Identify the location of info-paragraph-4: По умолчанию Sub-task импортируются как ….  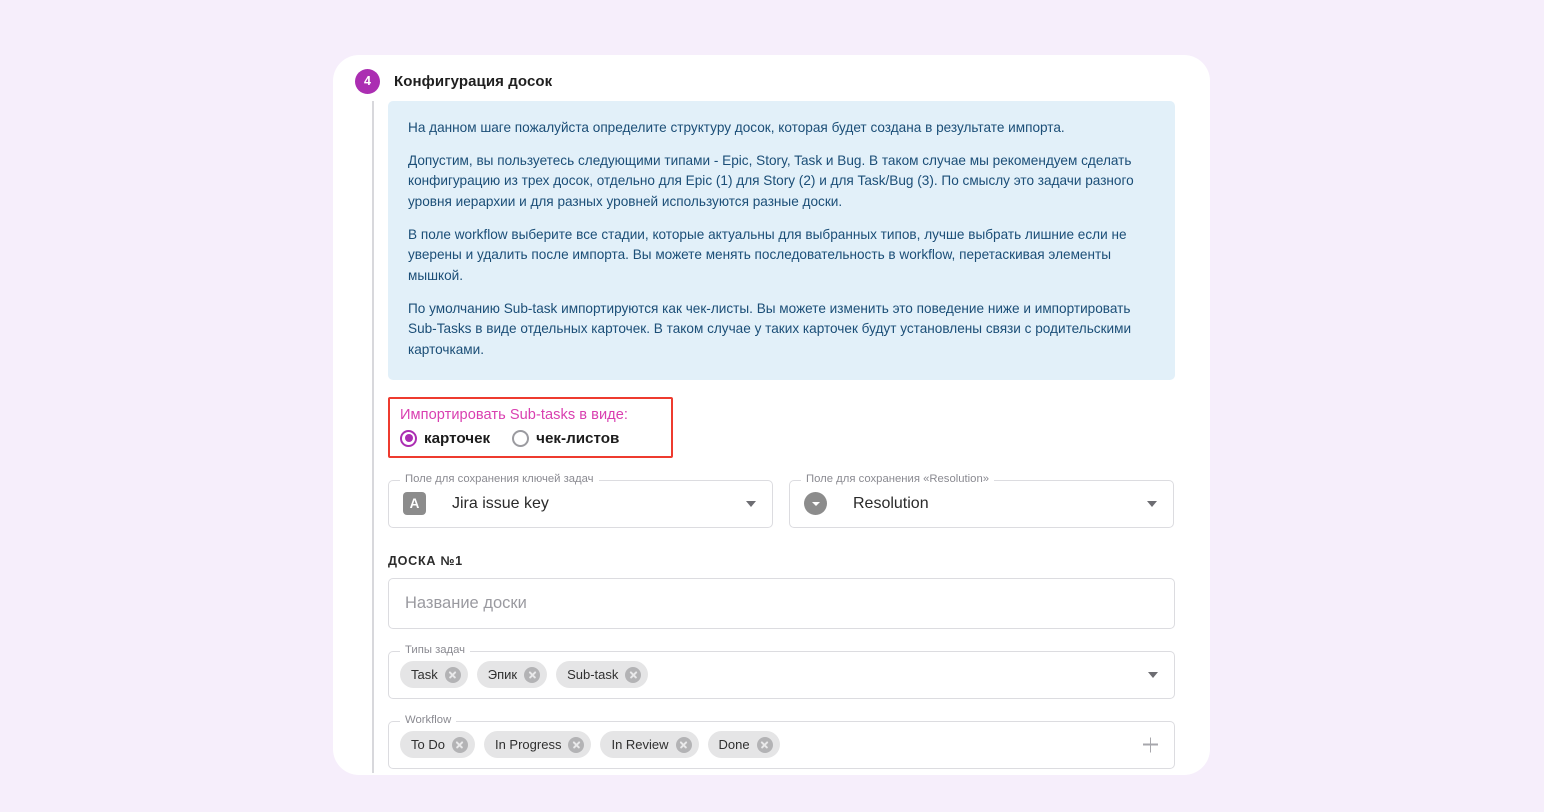
(770, 328).